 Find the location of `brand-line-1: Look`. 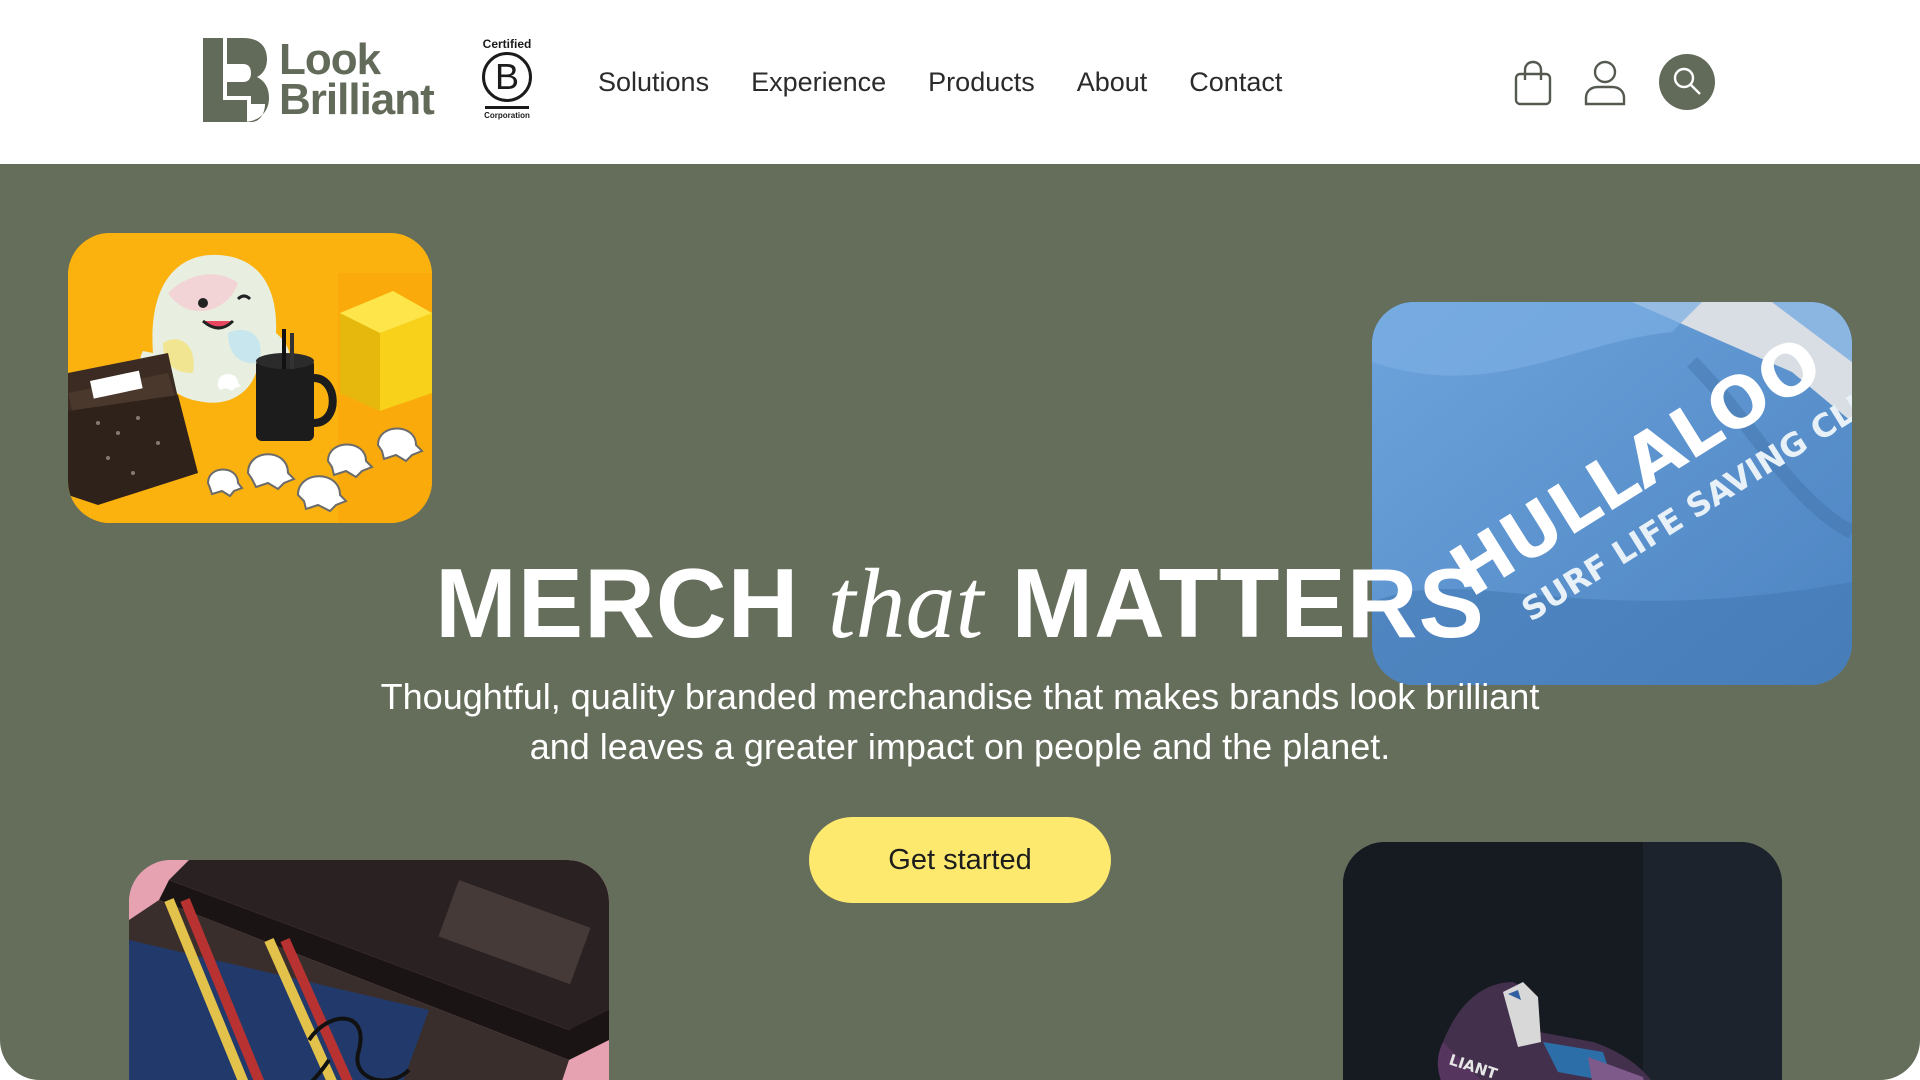

brand-line-1: Look is located at coordinates (330, 59).